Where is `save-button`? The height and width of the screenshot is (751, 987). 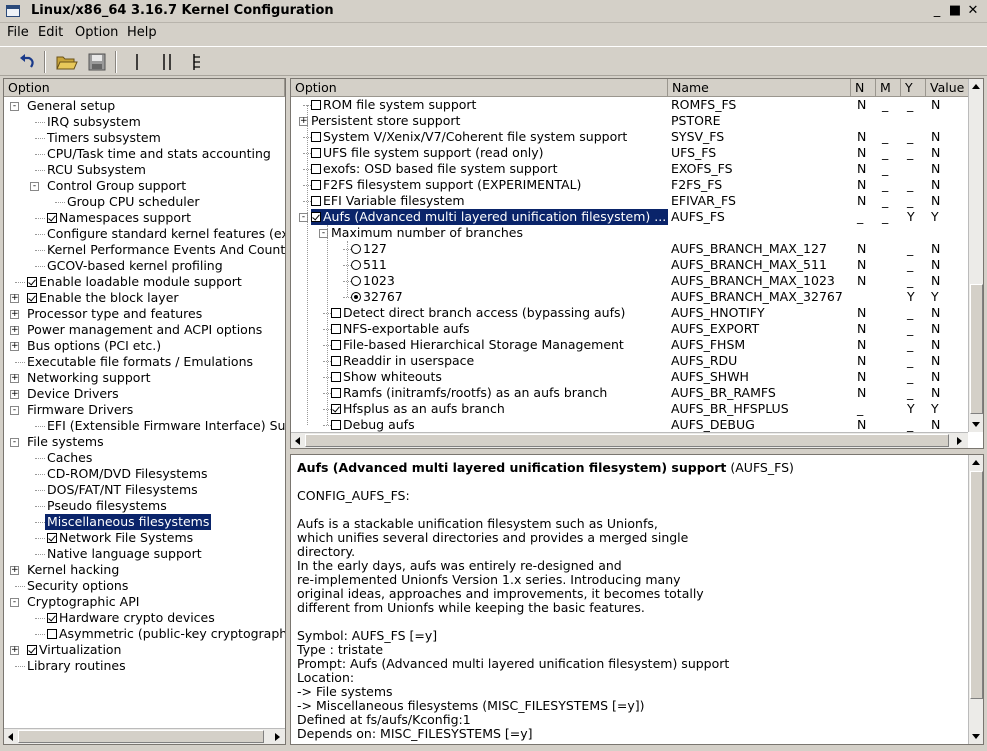
save-button is located at coordinates (97, 62).